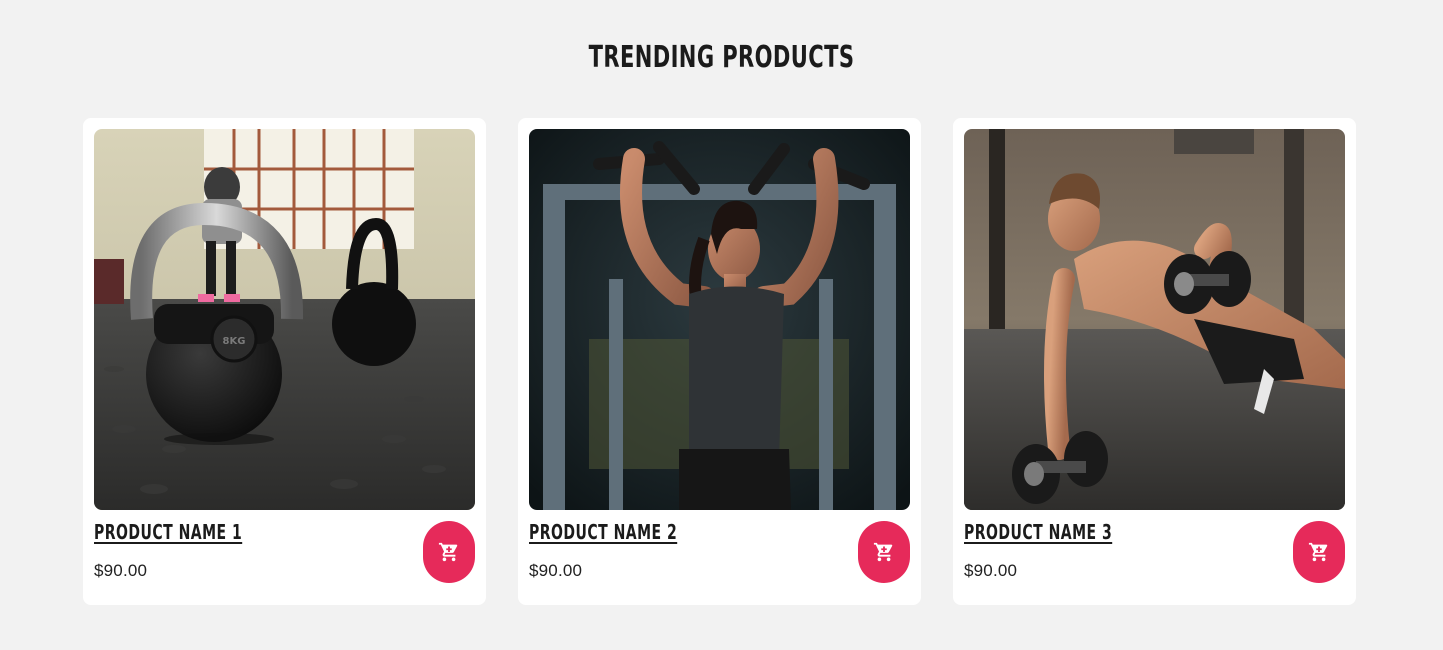 The height and width of the screenshot is (650, 1443). I want to click on product-name-link: PRODUCT NAME 1, so click(168, 532).